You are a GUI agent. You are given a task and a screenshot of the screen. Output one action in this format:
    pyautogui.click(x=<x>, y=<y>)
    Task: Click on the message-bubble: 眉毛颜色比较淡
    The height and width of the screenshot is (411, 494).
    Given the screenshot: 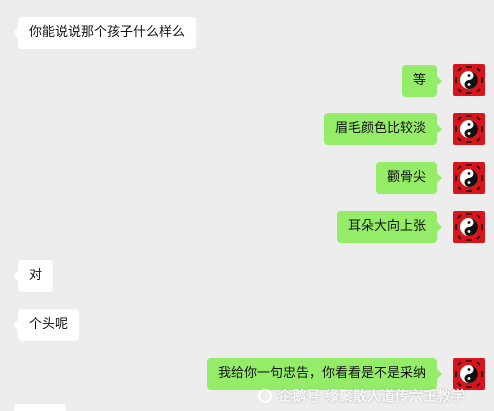 What is the action you would take?
    pyautogui.click(x=383, y=129)
    